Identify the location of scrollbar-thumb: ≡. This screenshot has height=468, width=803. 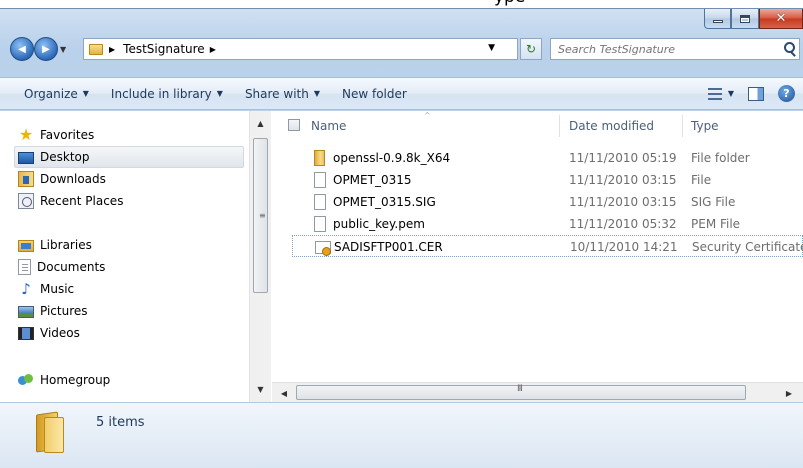
(260, 215).